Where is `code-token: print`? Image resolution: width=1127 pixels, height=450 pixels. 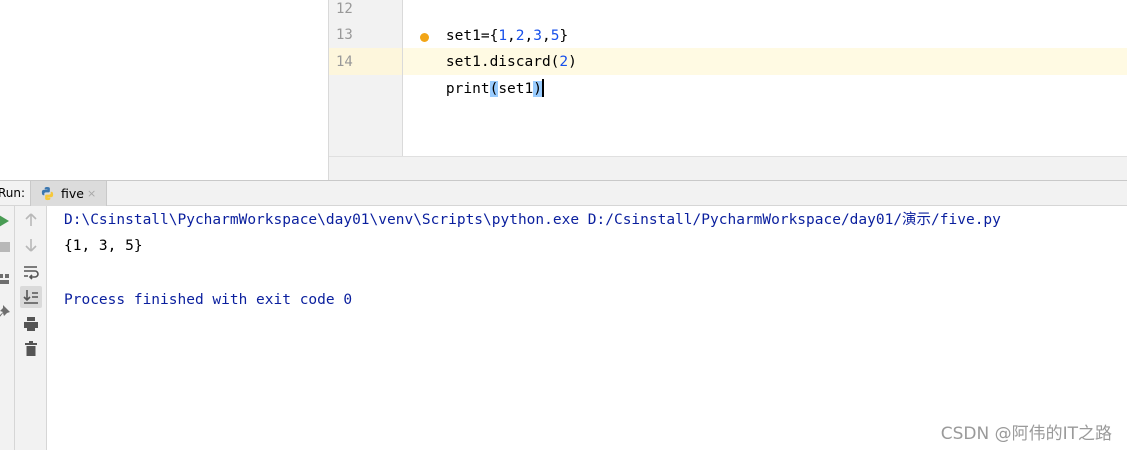
code-token: print is located at coordinates (467, 89).